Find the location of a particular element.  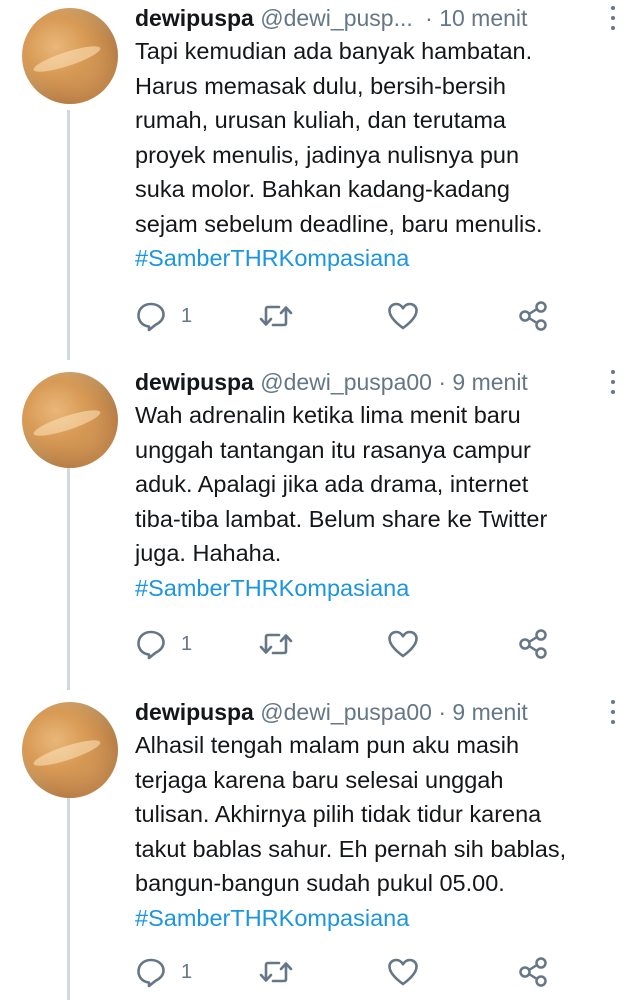

tweet-line: bangun-bangun sudah pukul 05.00. is located at coordinates (320, 883).